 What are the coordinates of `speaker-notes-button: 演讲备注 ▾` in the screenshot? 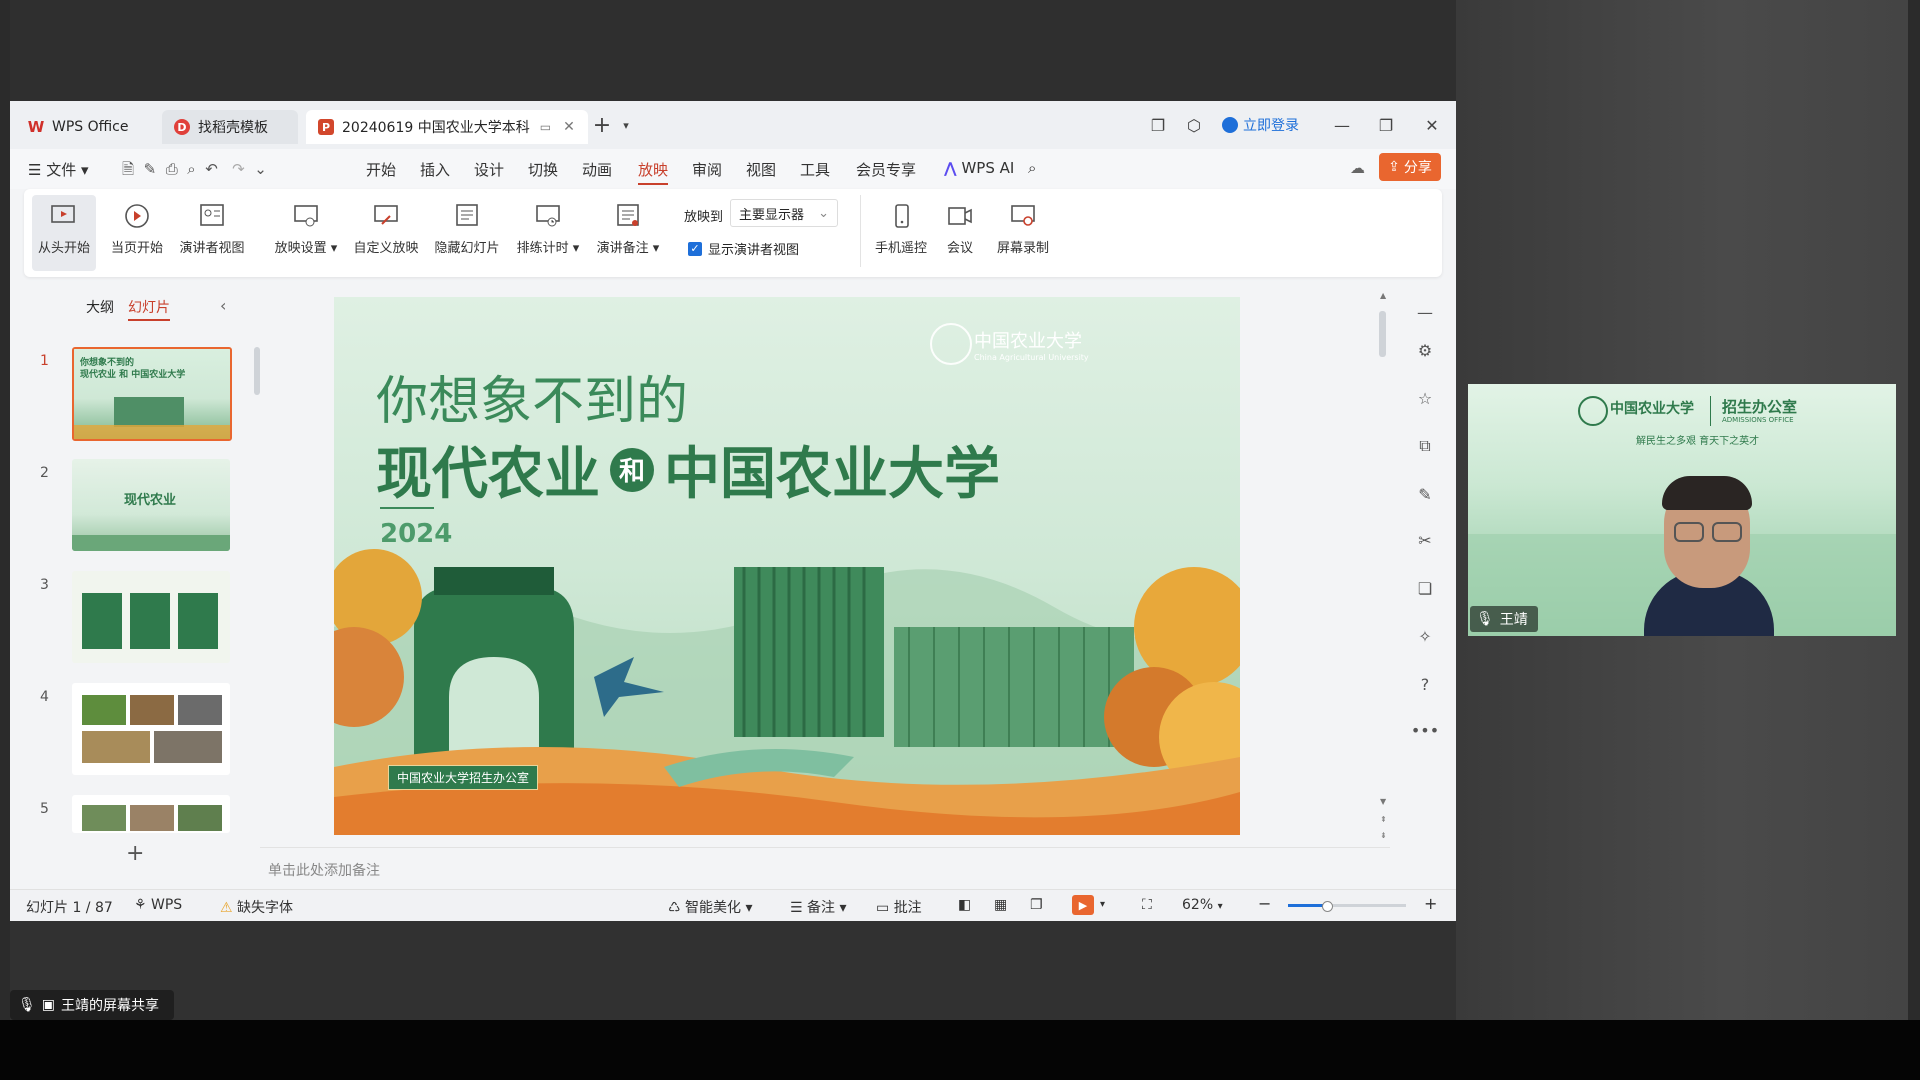 It's located at (628, 233).